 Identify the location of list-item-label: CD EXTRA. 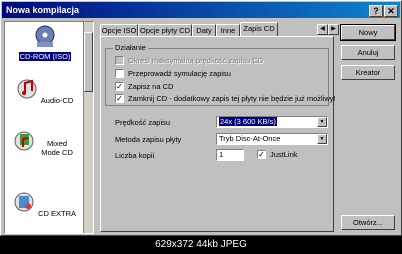
(57, 213).